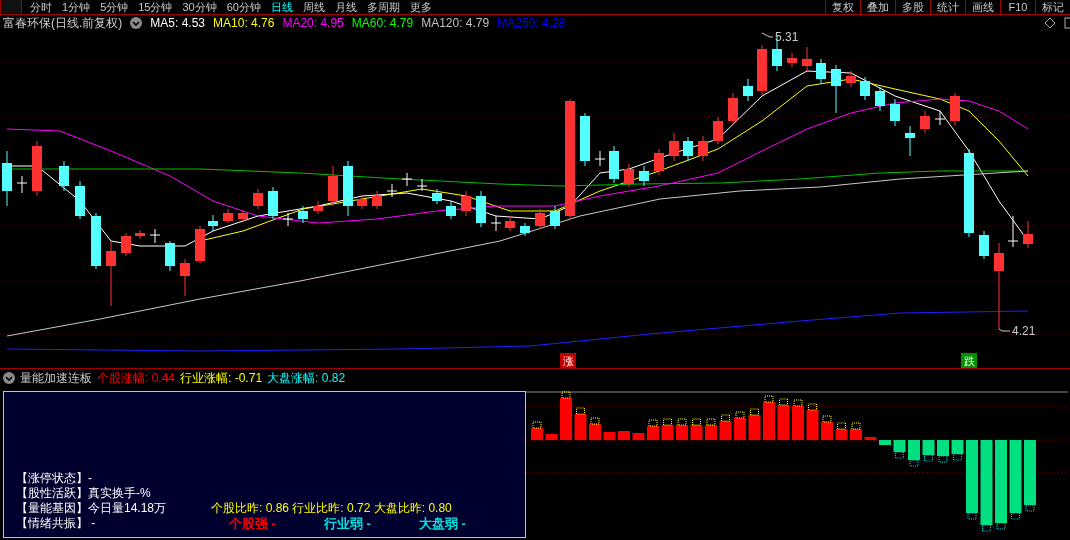 This screenshot has width=1070, height=540. What do you see at coordinates (221, 378) in the screenshot?
I see `change-stat: 行业涨幅: -0.71` at bounding box center [221, 378].